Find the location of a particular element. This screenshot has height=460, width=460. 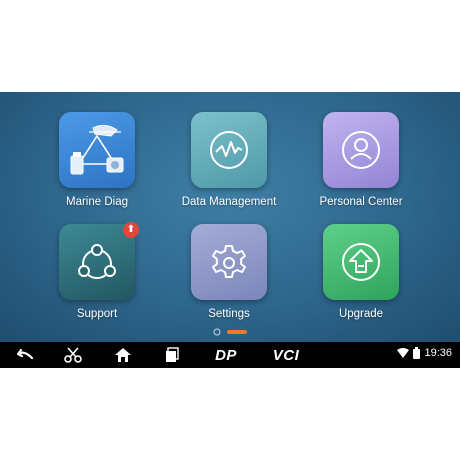

recent-apps-button is located at coordinates (172, 355).